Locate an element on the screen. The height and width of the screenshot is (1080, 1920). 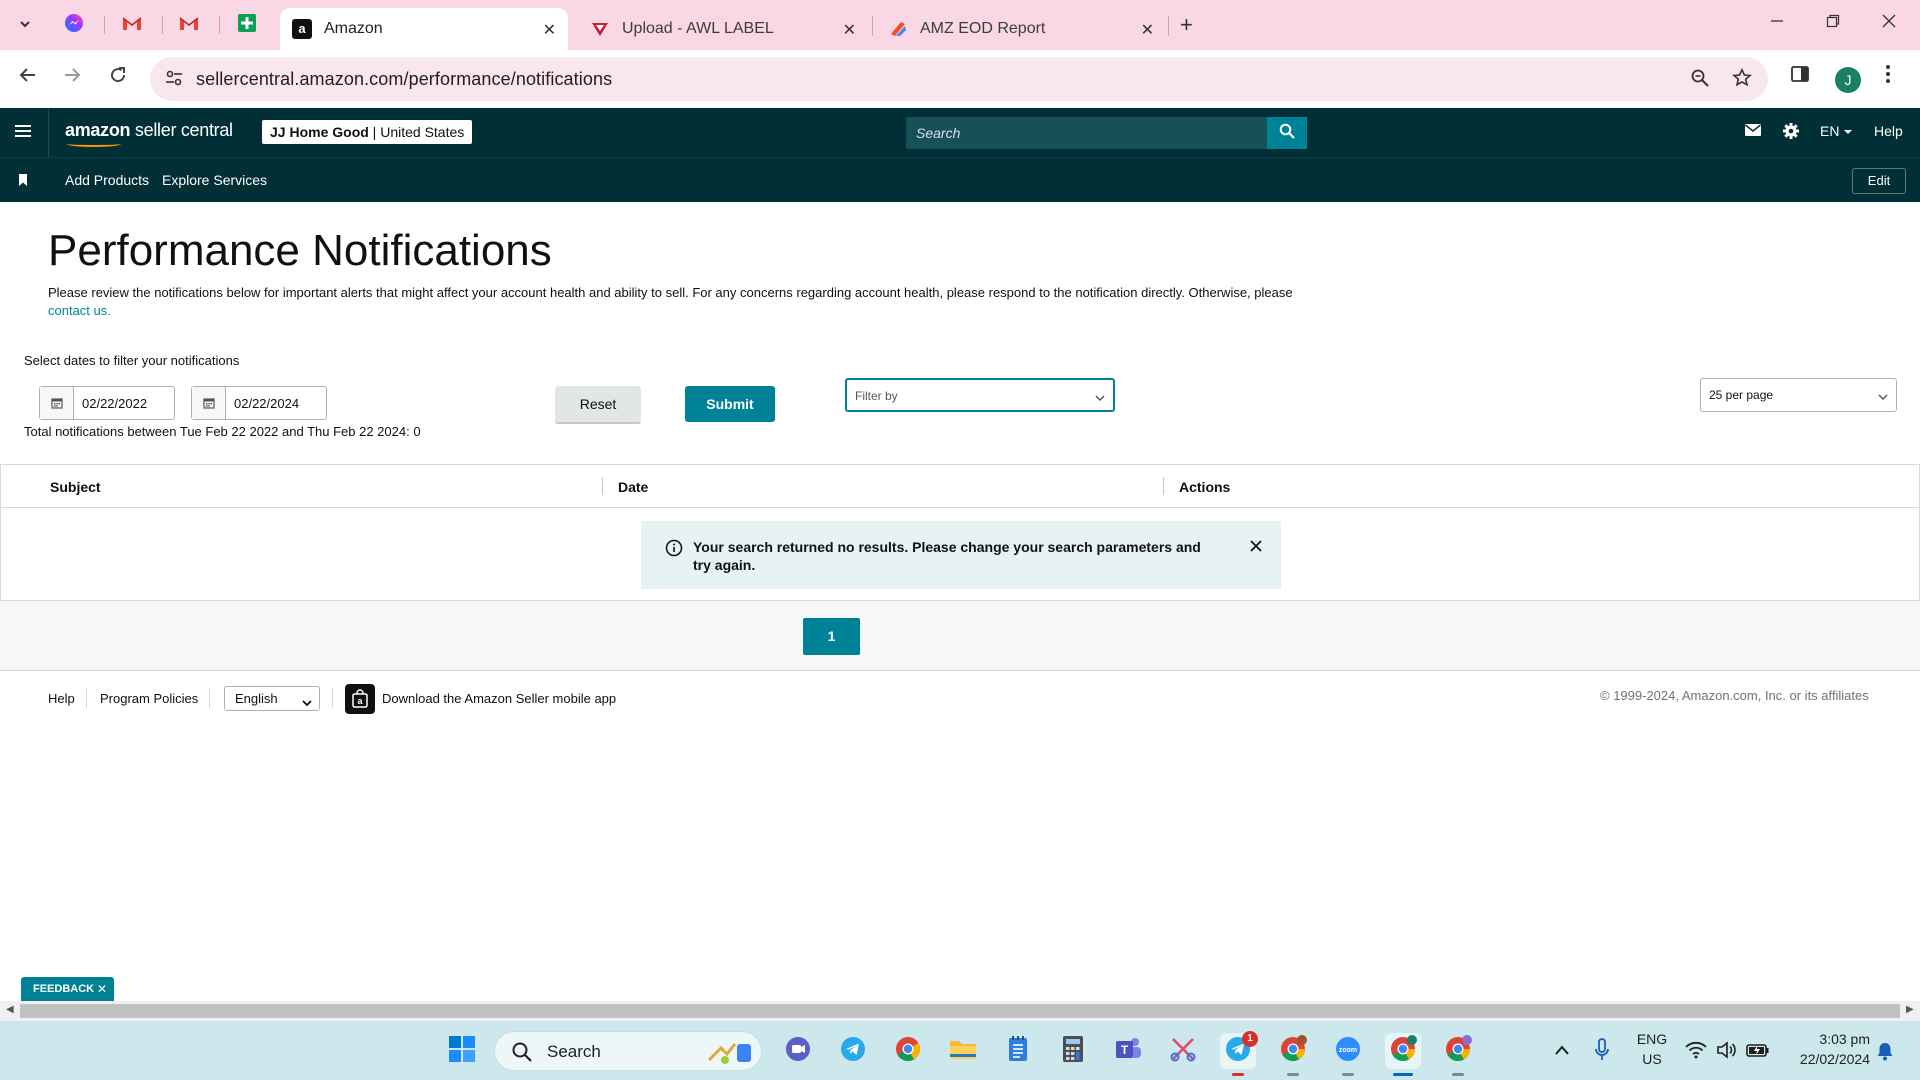
merchant-switcher: JJ Home Good | United States is located at coordinates (367, 132).